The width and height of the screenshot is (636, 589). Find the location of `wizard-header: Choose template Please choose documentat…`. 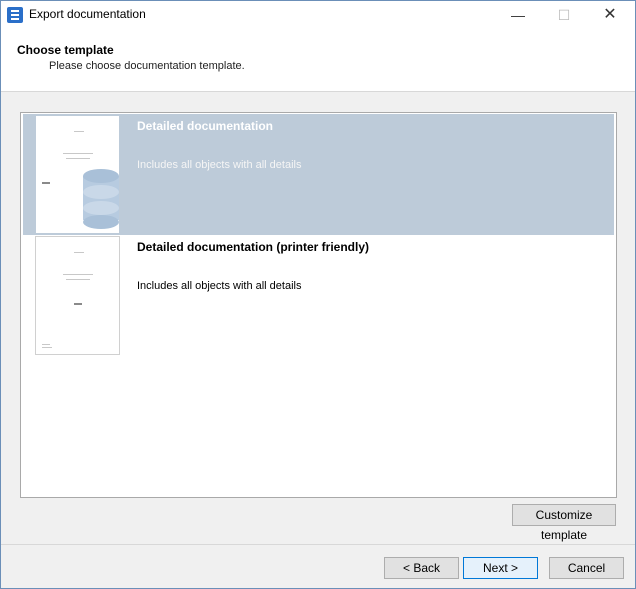

wizard-header: Choose template Please choose documentat… is located at coordinates (318, 60).